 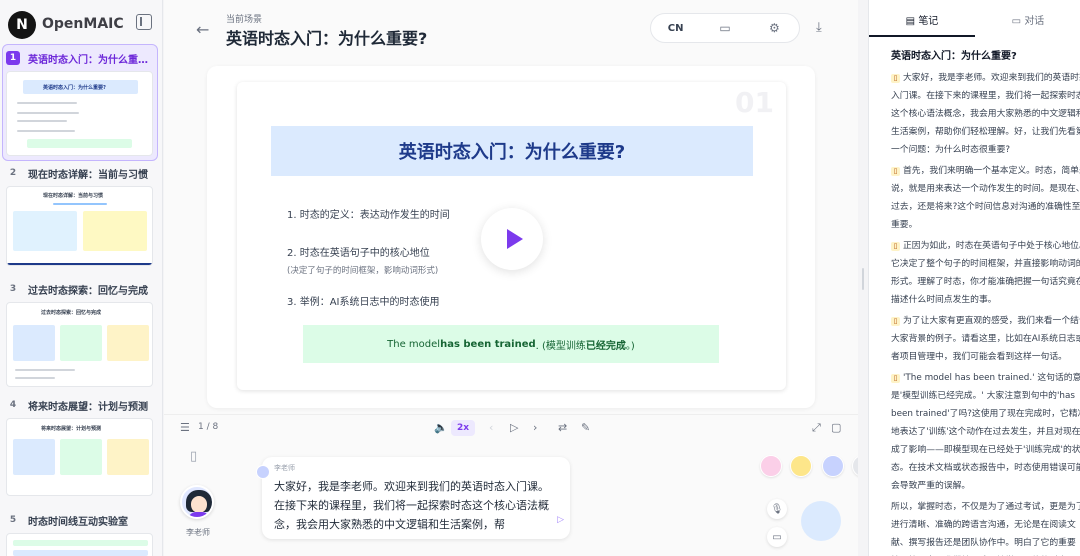 What do you see at coordinates (327, 38) in the screenshot?
I see `page-title: 英语时态入门：为什么重要?` at bounding box center [327, 38].